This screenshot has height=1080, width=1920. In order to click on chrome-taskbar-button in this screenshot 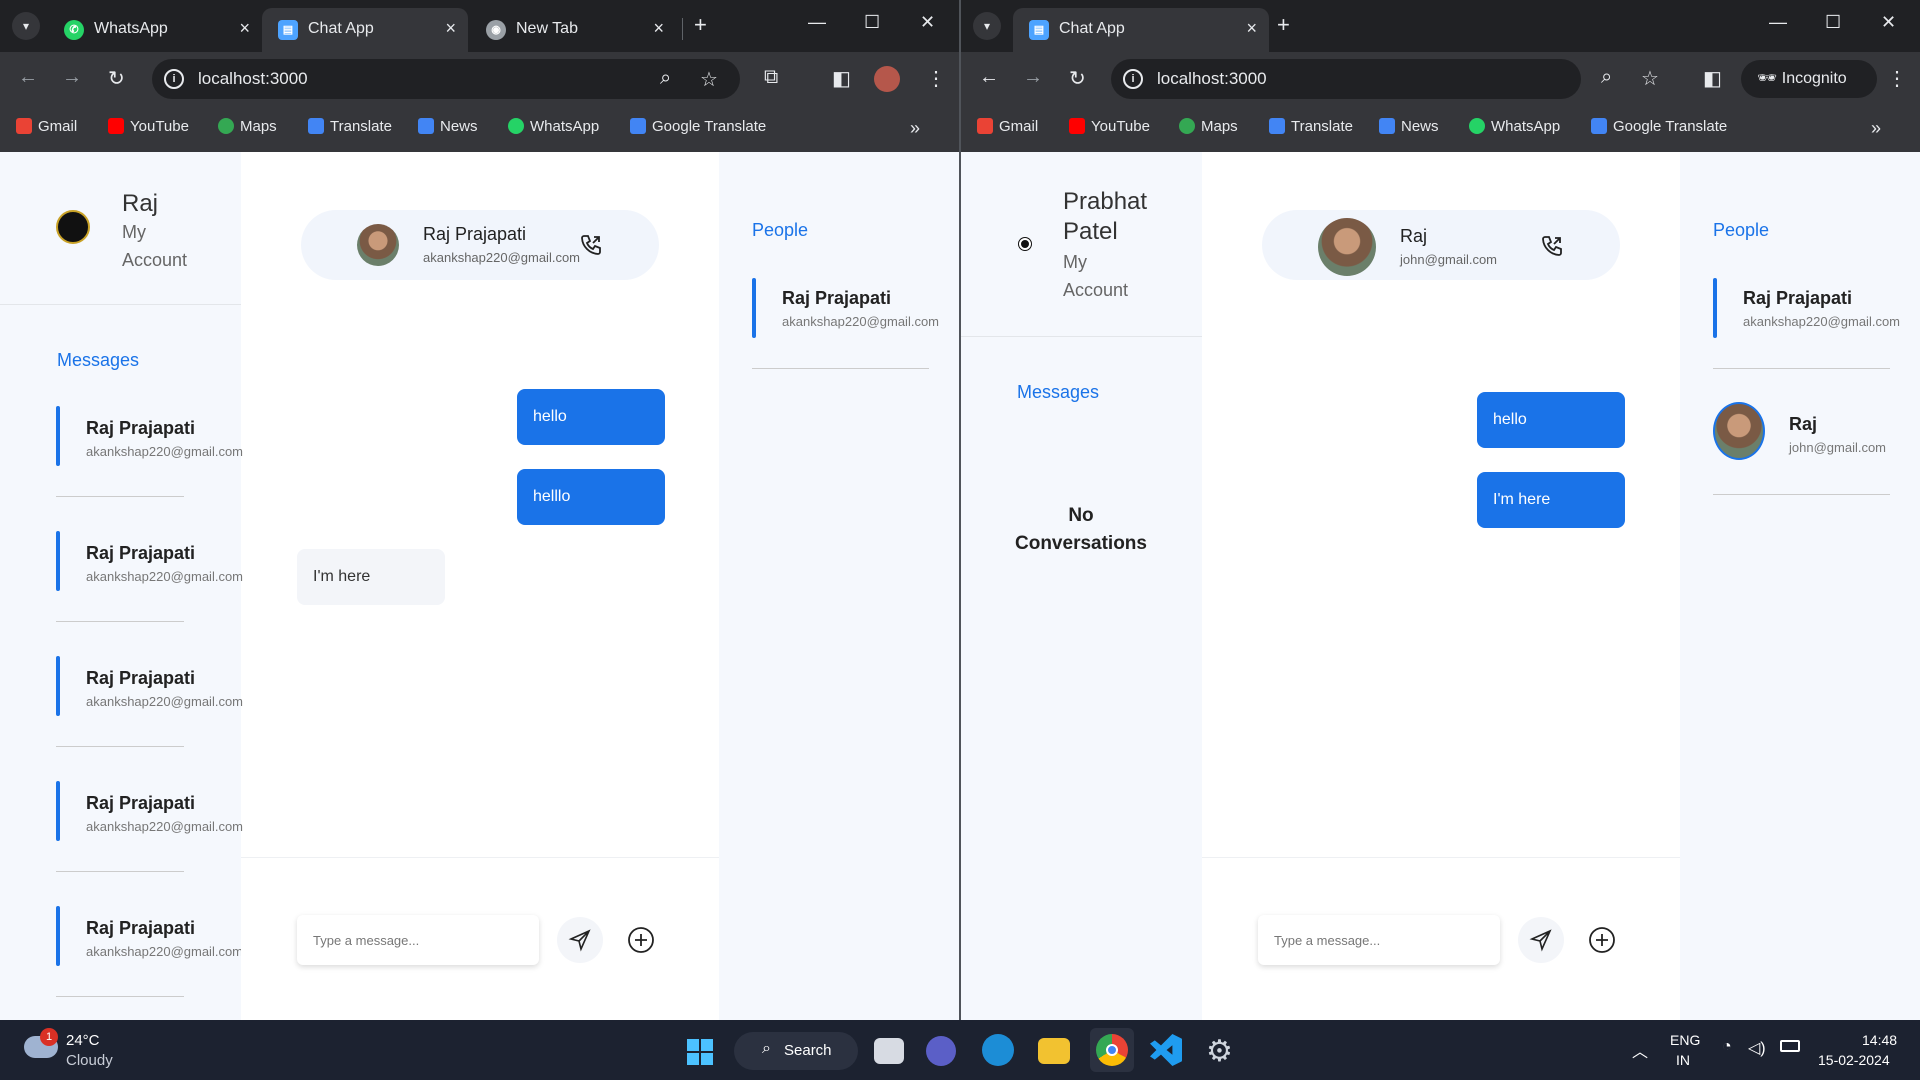, I will do `click(1112, 1050)`.